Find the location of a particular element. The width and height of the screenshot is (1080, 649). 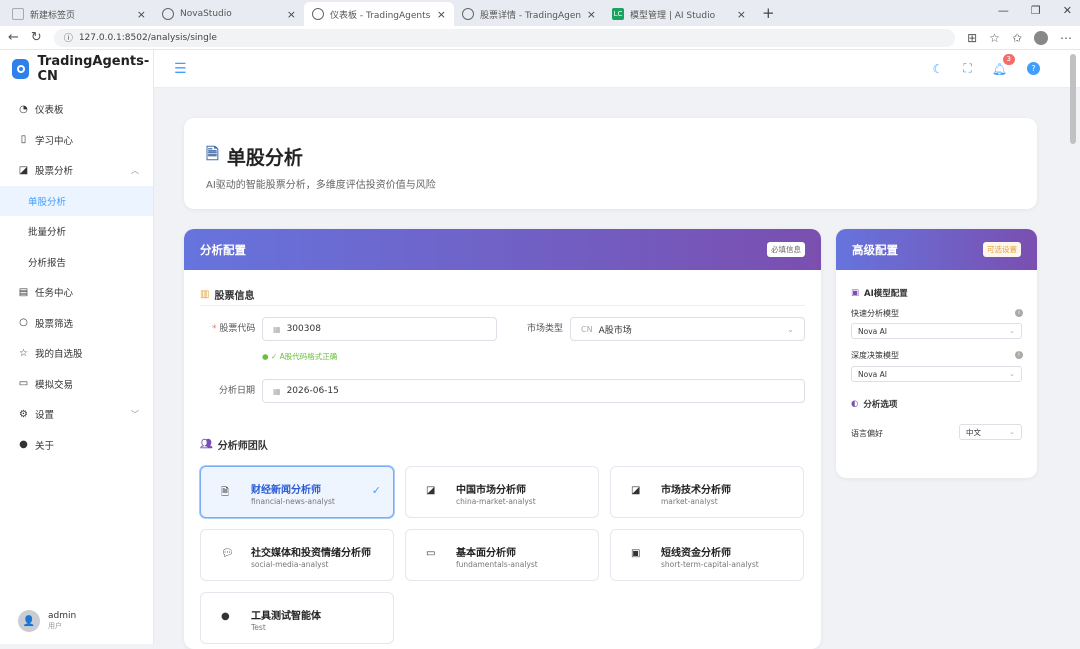

url-text: 127.0.0.1:8502/analysis/single is located at coordinates (147, 37).